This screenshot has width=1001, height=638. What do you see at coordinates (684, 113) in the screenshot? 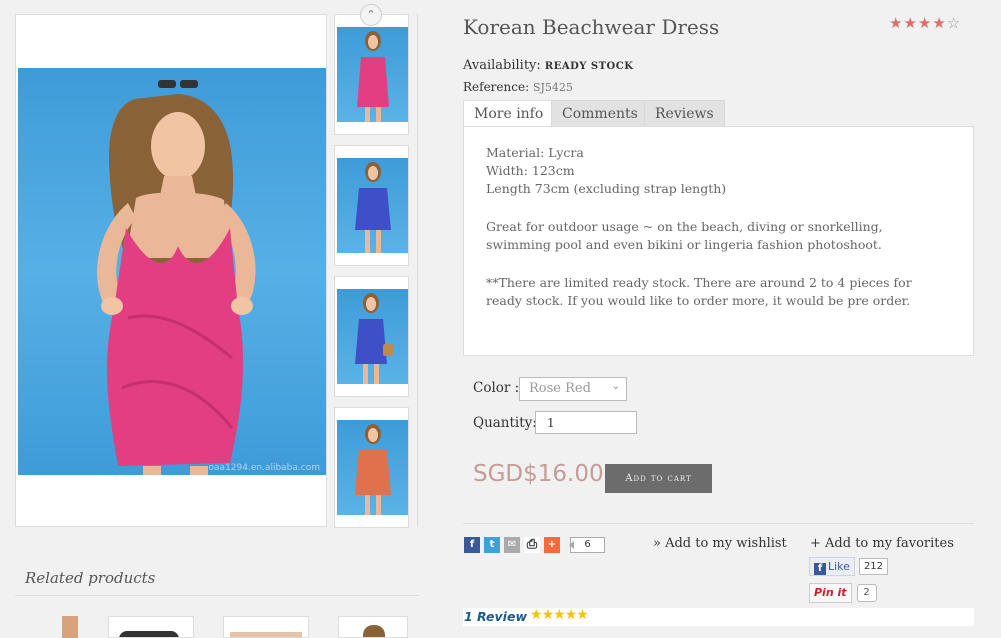
I see `tab-reviews: Reviews` at bounding box center [684, 113].